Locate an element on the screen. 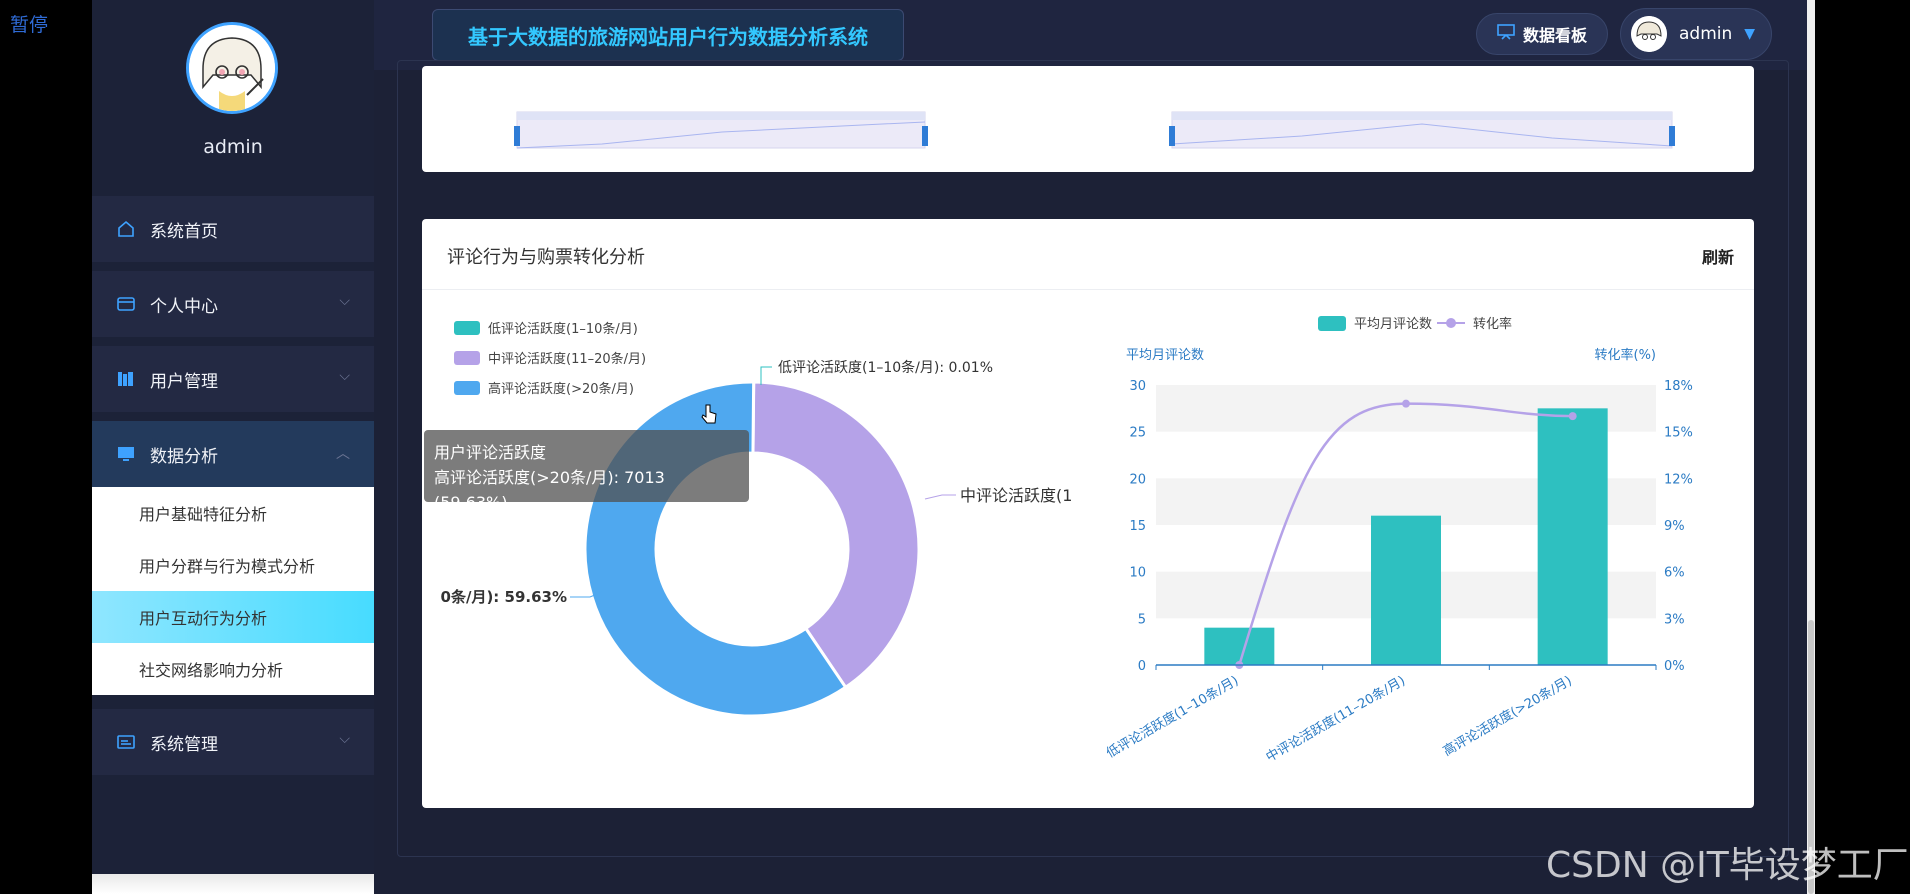 Image resolution: width=1910 pixels, height=894 pixels. analysis-submenu: 用户基础特征分析 用户分群与行为模式分析 用户互动行为分析 社交网络影响力分析 is located at coordinates (233, 591).